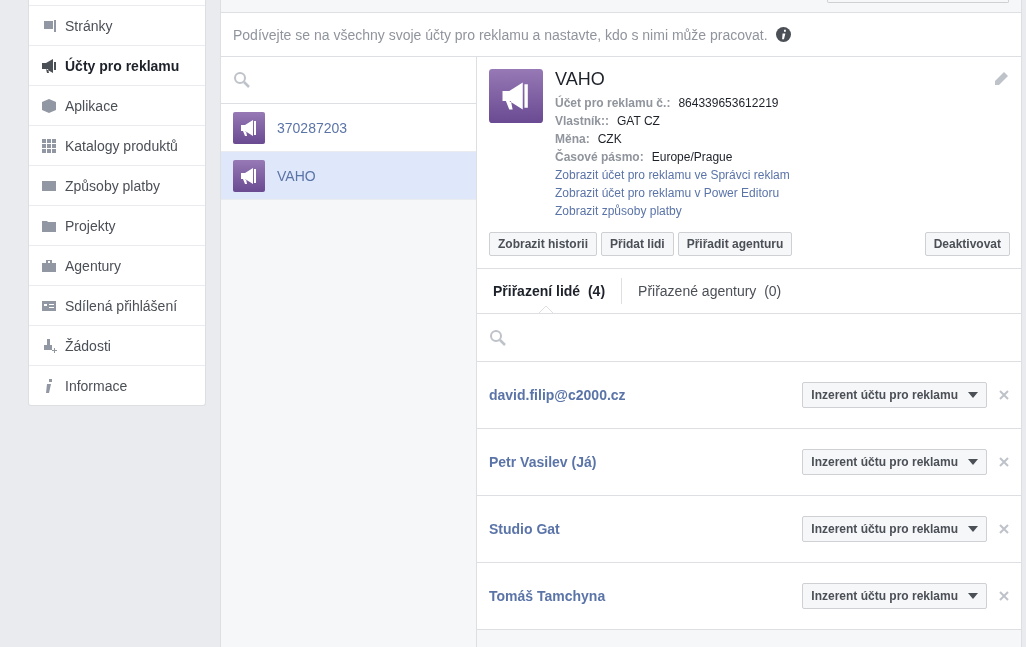 The image size is (1026, 647). I want to click on person-name: Petr Vasilev (Já), so click(646, 462).